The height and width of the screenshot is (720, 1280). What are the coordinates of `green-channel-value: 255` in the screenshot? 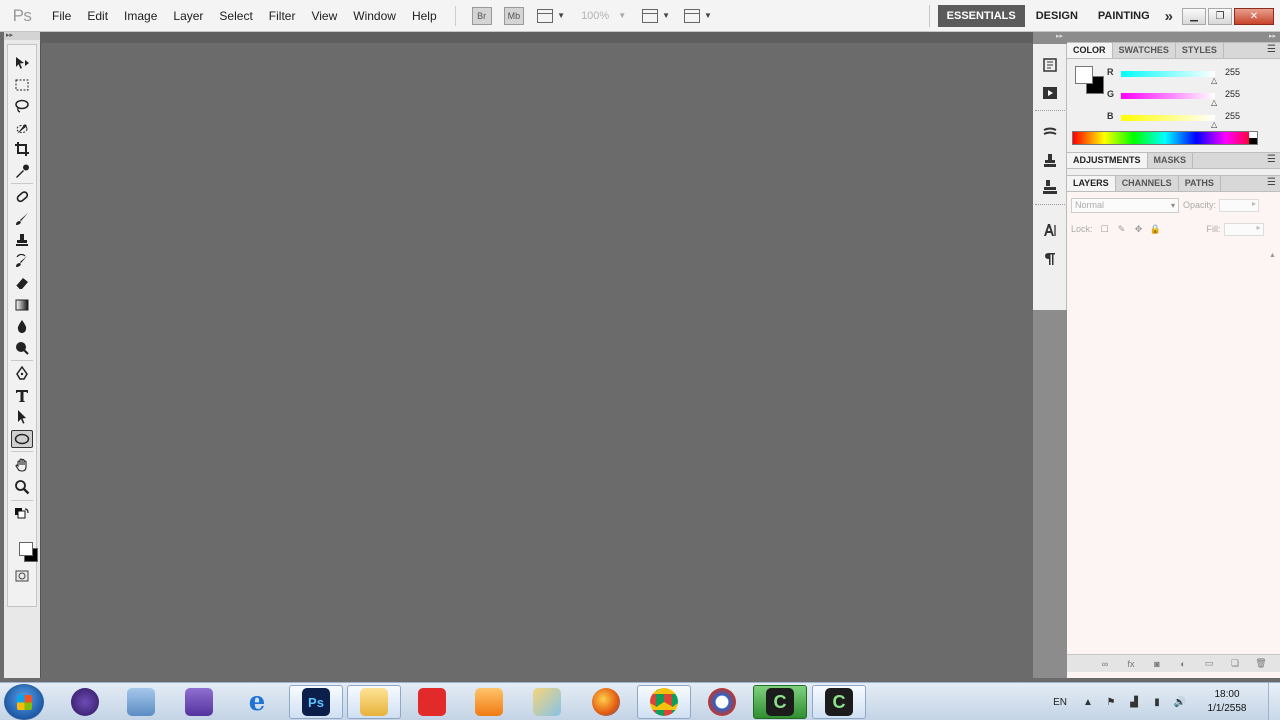 It's located at (1238, 94).